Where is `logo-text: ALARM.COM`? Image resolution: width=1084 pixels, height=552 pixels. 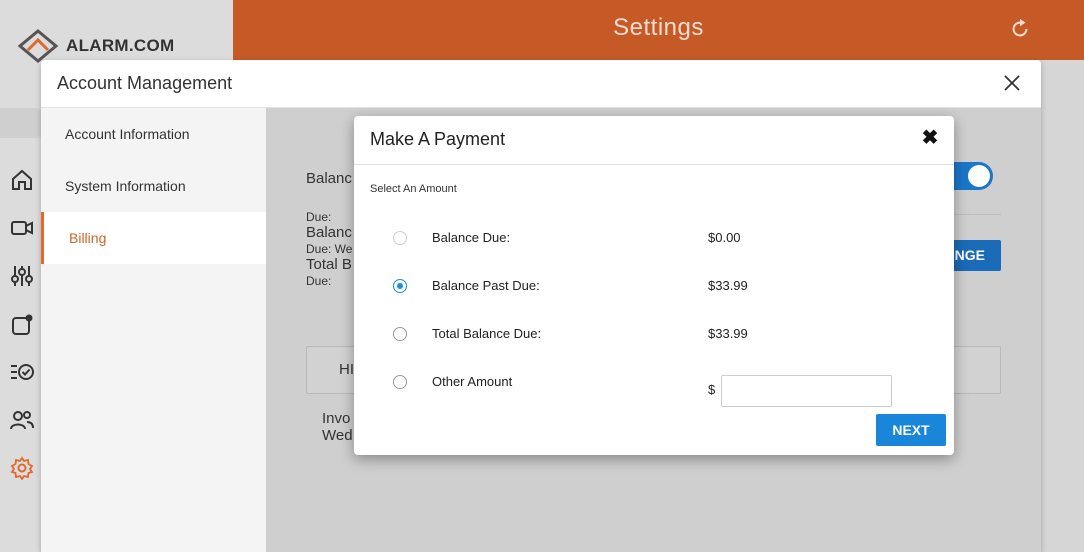 logo-text: ALARM.COM is located at coordinates (120, 45).